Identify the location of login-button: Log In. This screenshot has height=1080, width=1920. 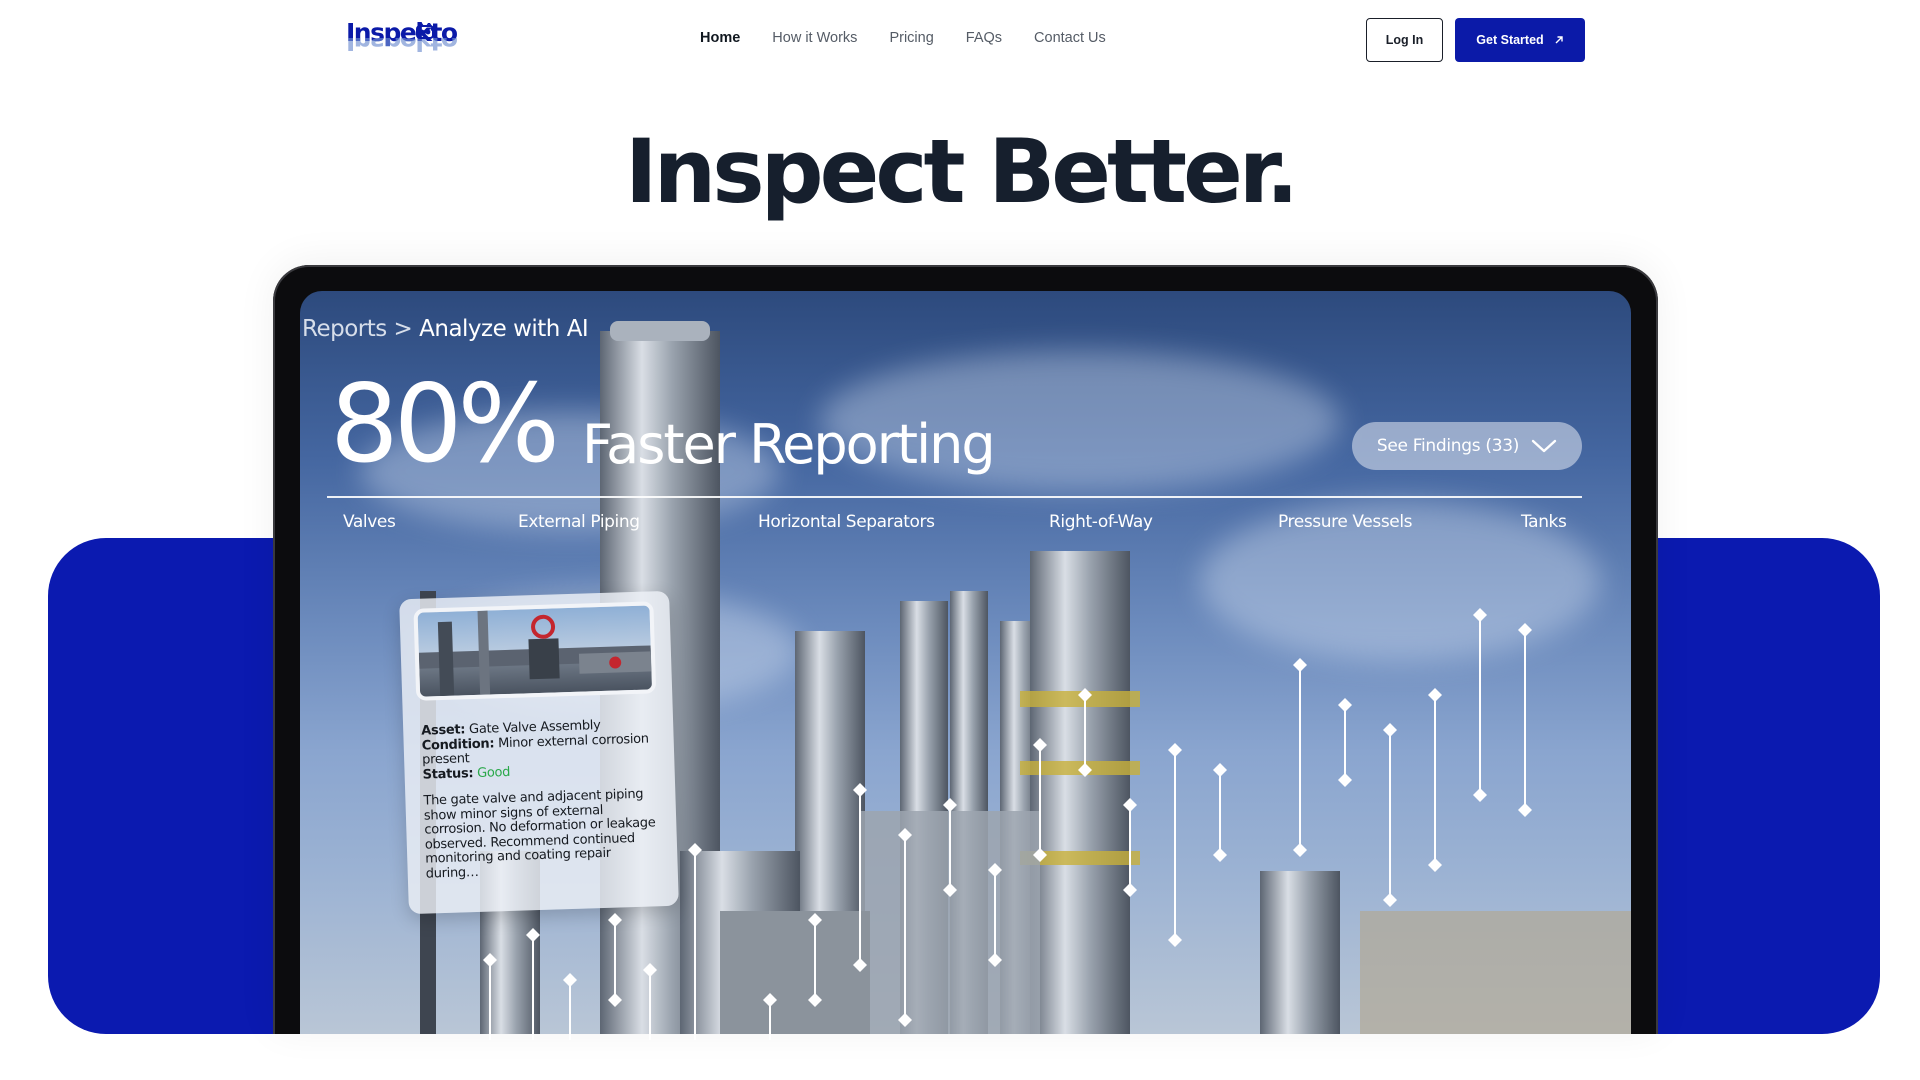
(1404, 40).